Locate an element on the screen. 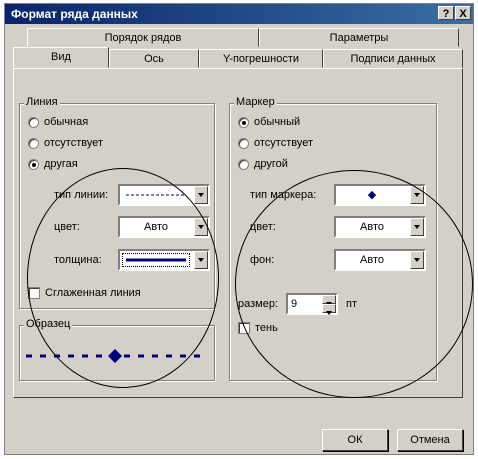  sample-preview is located at coordinates (115, 356).